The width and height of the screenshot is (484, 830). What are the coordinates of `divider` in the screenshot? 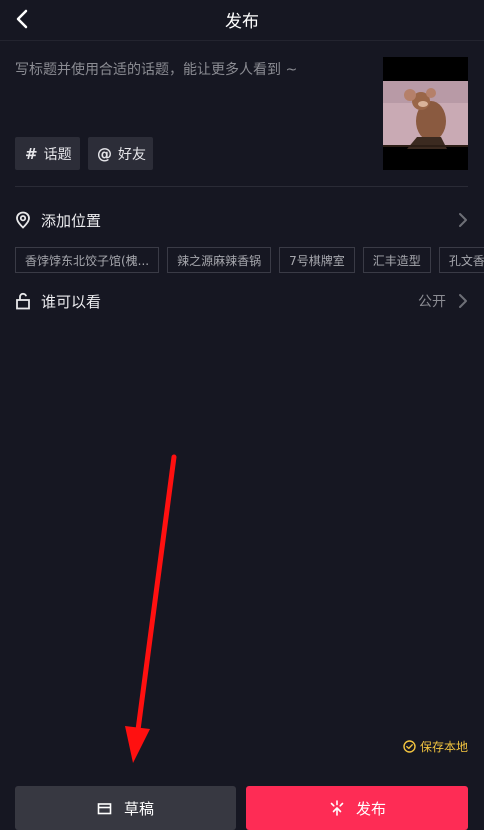 It's located at (241, 186).